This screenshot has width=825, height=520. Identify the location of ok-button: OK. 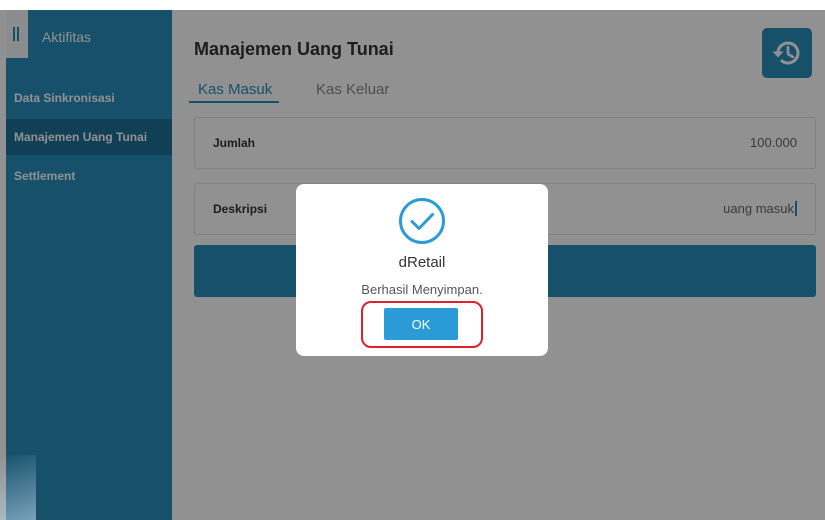
(421, 324).